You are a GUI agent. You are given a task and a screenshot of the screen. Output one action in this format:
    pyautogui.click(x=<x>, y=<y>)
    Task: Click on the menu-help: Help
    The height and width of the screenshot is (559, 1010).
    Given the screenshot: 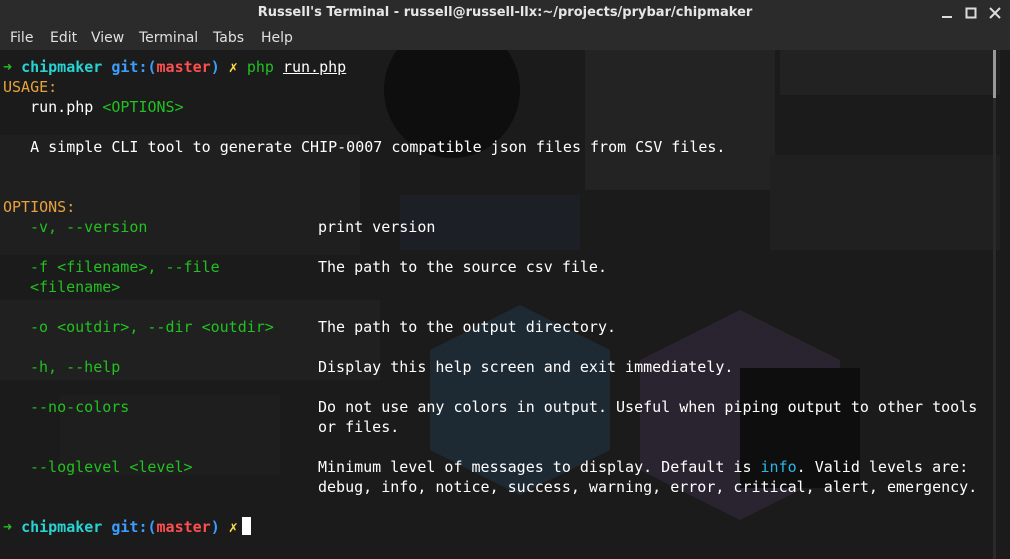 What is the action you would take?
    pyautogui.click(x=277, y=38)
    